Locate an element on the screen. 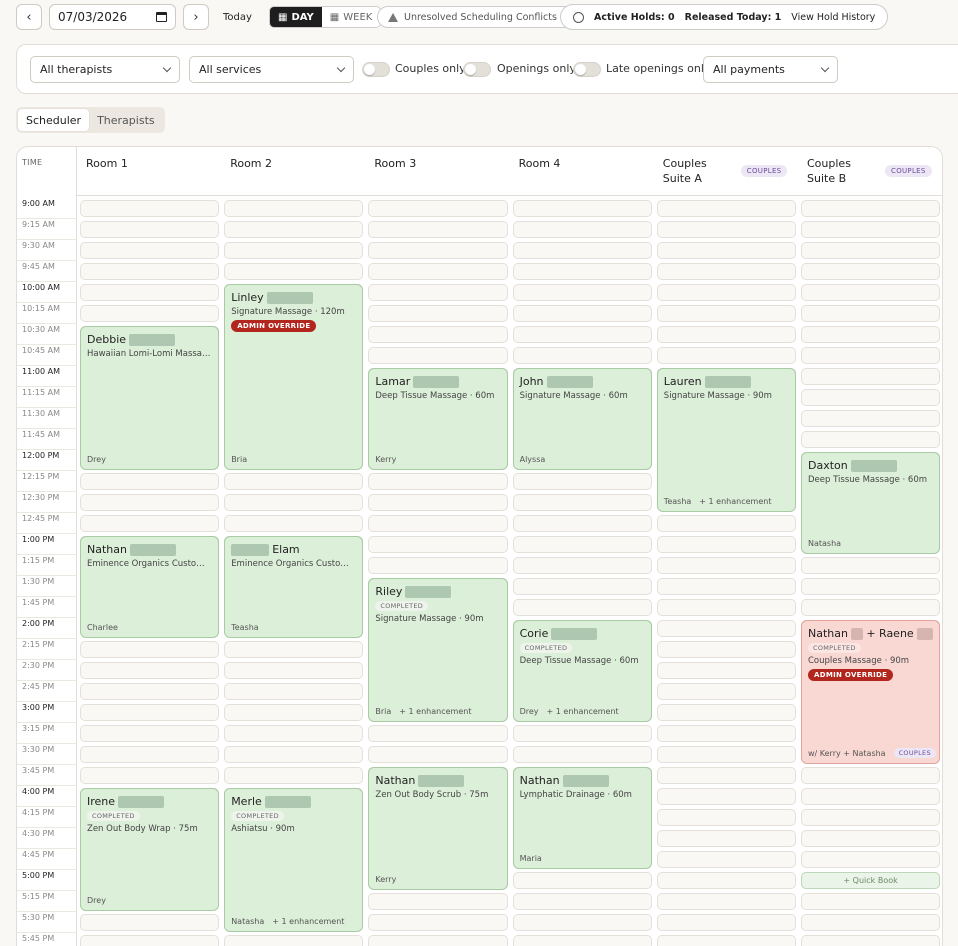 The height and width of the screenshot is (946, 958). openings-only-toggle is located at coordinates (477, 69).